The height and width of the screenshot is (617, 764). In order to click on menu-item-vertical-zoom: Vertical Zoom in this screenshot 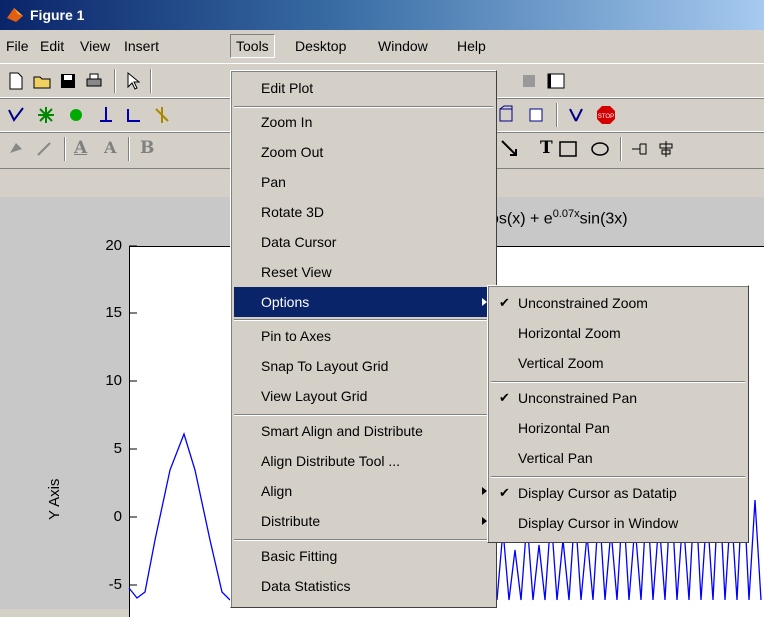, I will do `click(618, 363)`.